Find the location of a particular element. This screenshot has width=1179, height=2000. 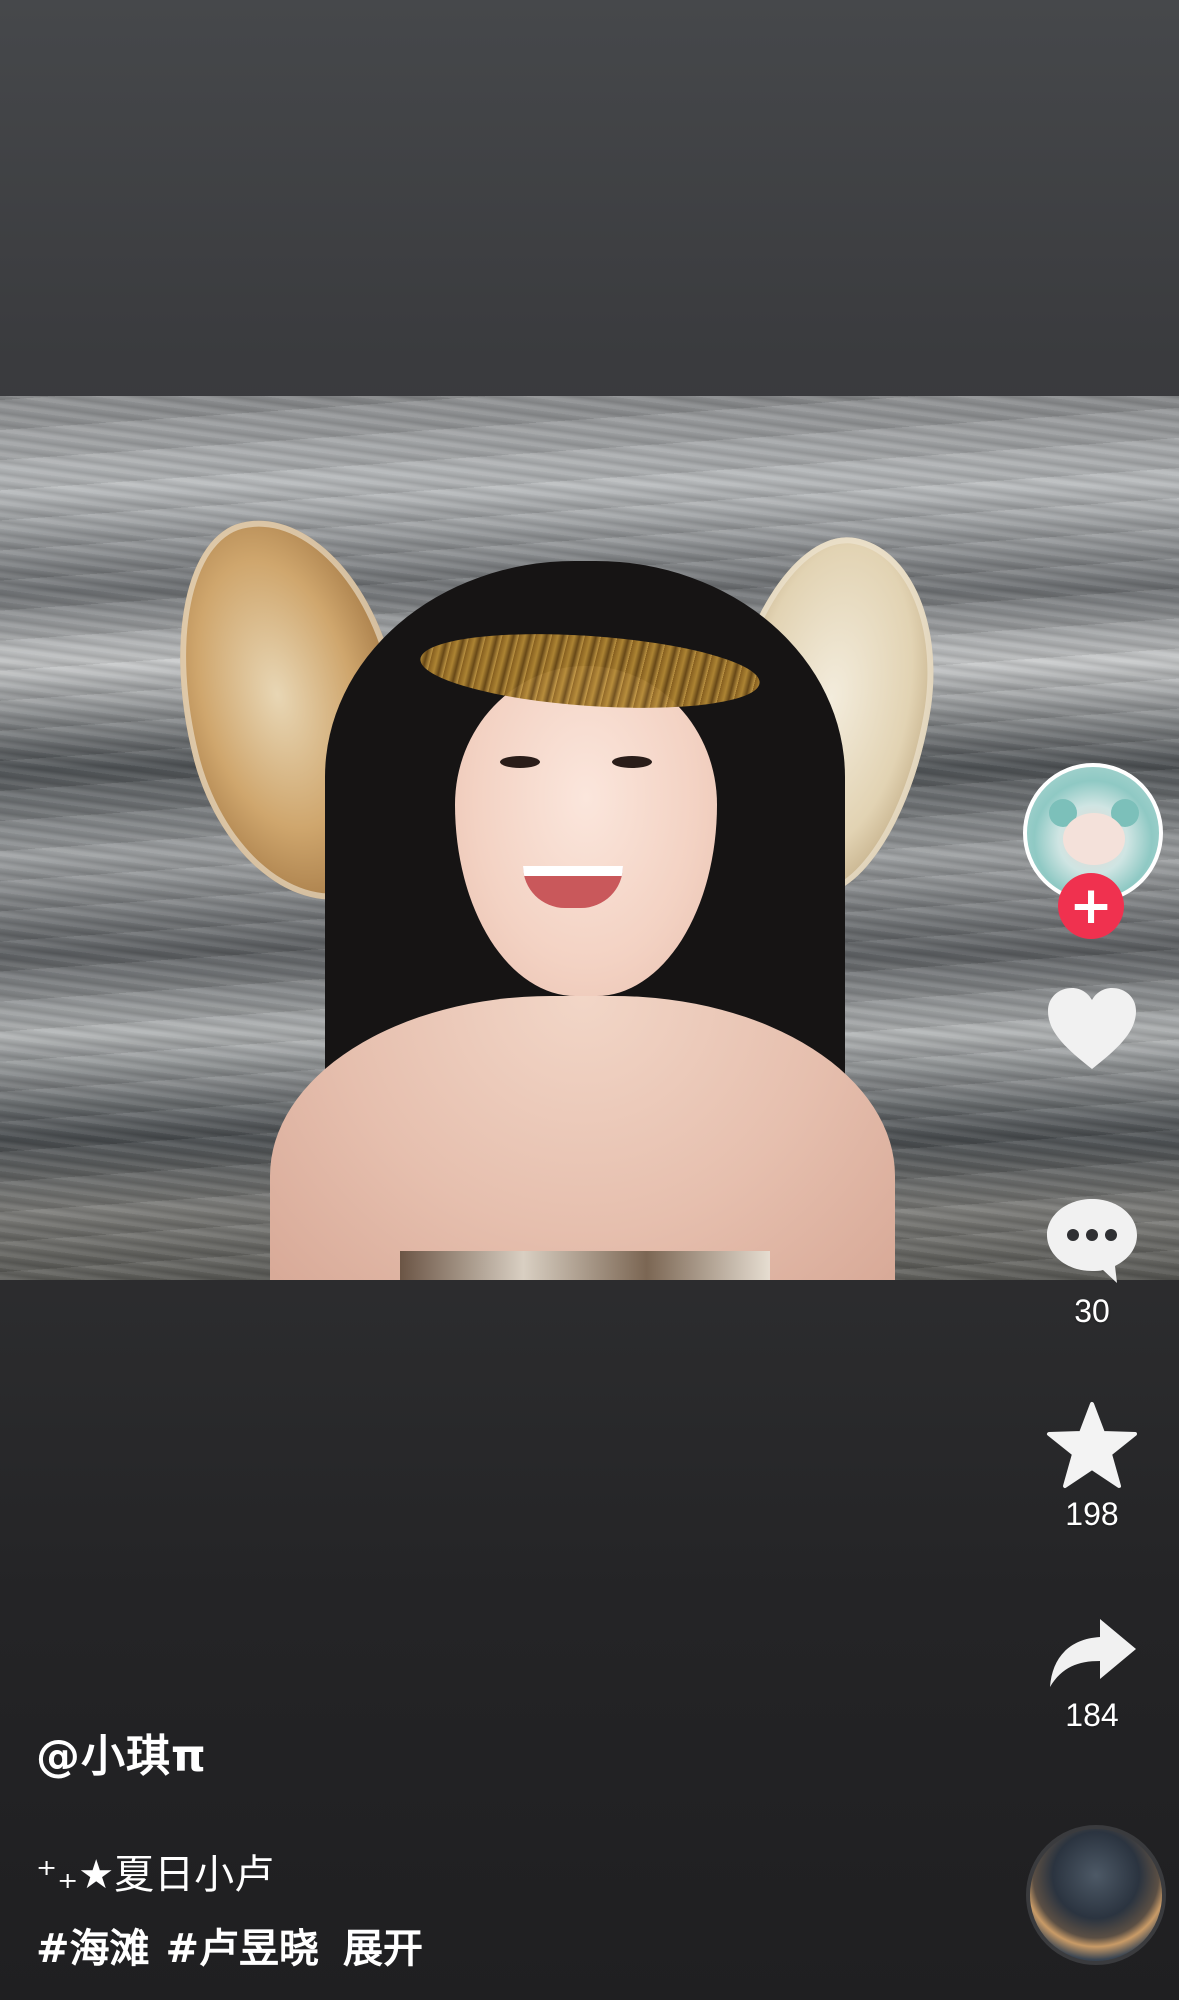

like-button is located at coordinates (1092, 1032).